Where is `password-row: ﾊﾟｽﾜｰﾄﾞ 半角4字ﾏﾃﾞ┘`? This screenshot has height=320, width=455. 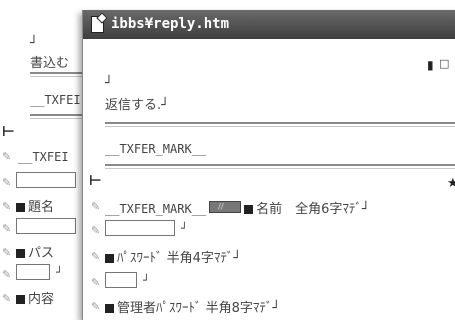
password-row: ﾊﾟｽﾜｰﾄﾞ 半角4字ﾏﾃﾞ┘ is located at coordinates (173, 256).